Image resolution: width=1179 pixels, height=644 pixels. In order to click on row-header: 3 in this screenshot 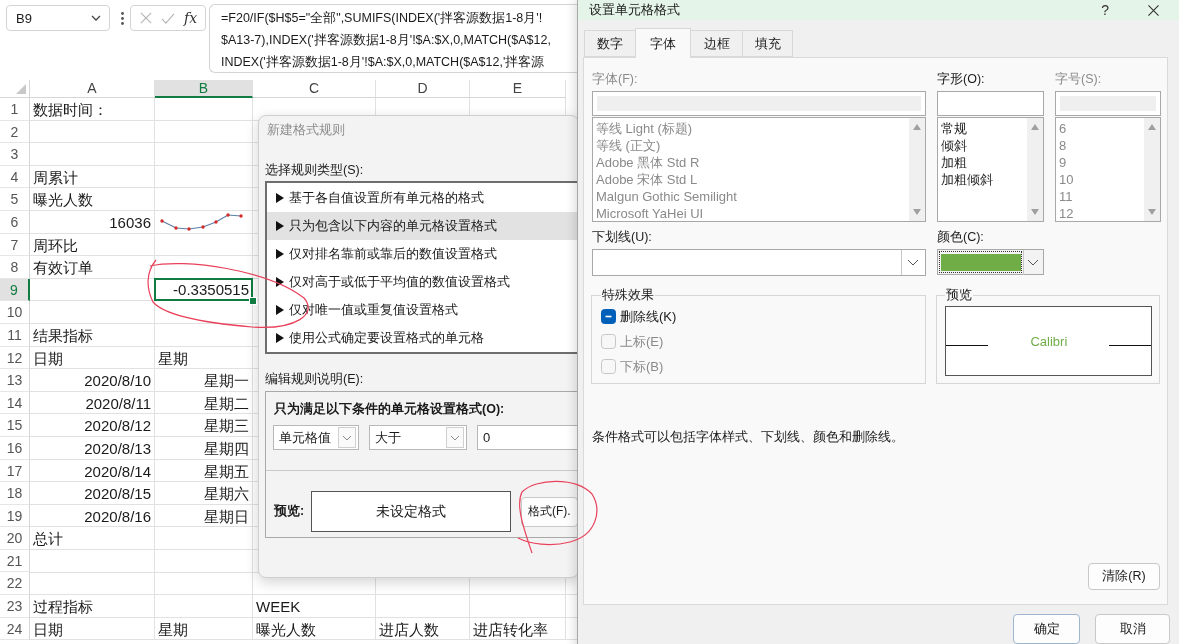, I will do `click(15, 154)`.